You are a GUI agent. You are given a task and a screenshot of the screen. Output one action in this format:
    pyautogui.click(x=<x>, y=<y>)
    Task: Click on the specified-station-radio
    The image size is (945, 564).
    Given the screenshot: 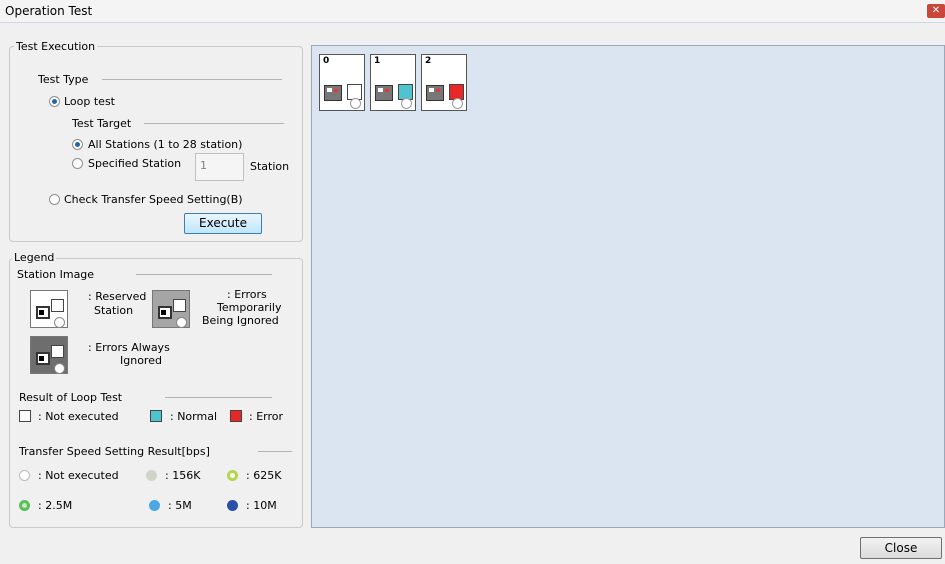 What is the action you would take?
    pyautogui.click(x=77, y=163)
    